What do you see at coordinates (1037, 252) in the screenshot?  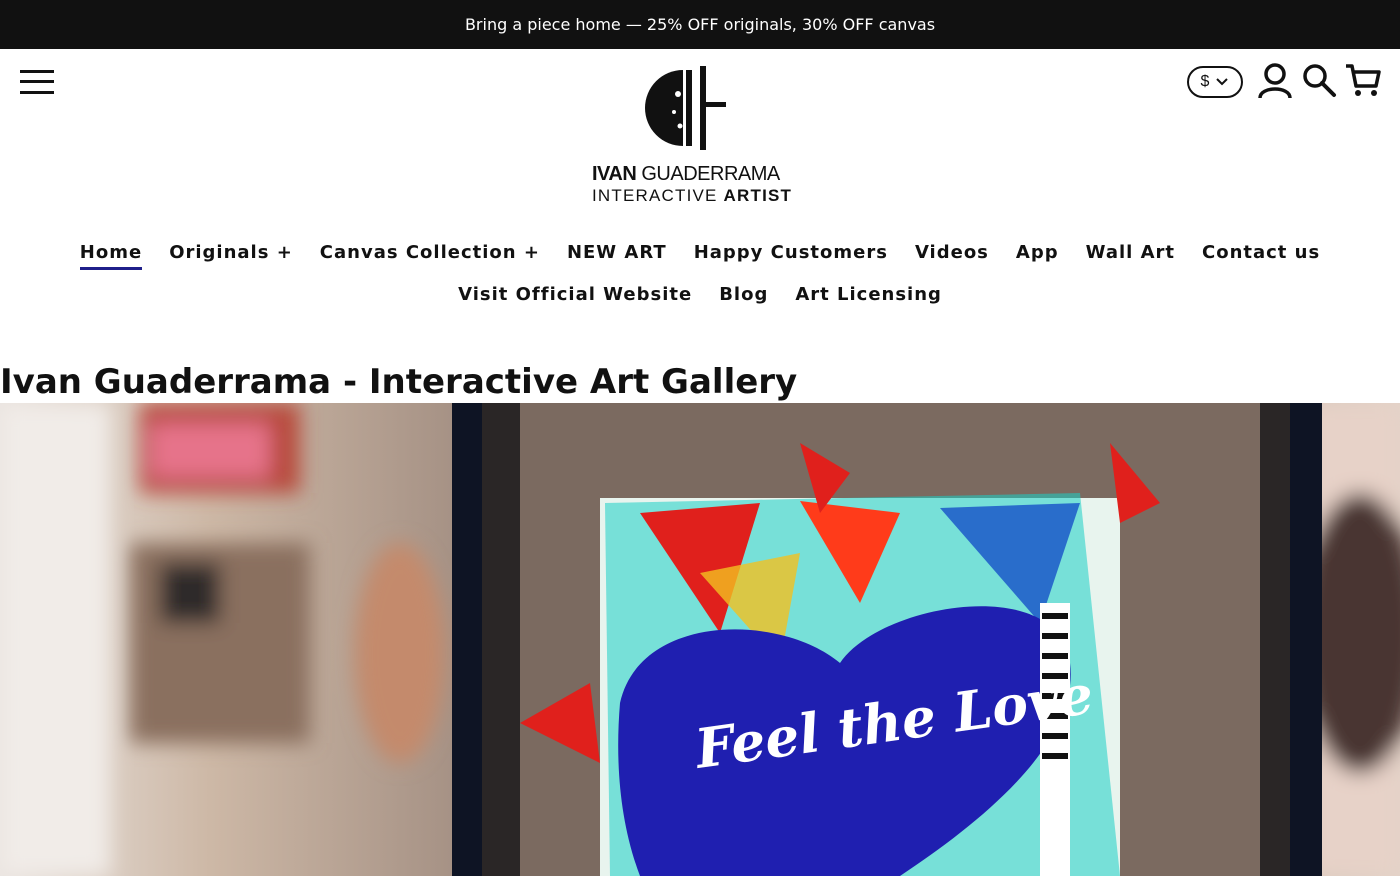 I see `nav-app: App` at bounding box center [1037, 252].